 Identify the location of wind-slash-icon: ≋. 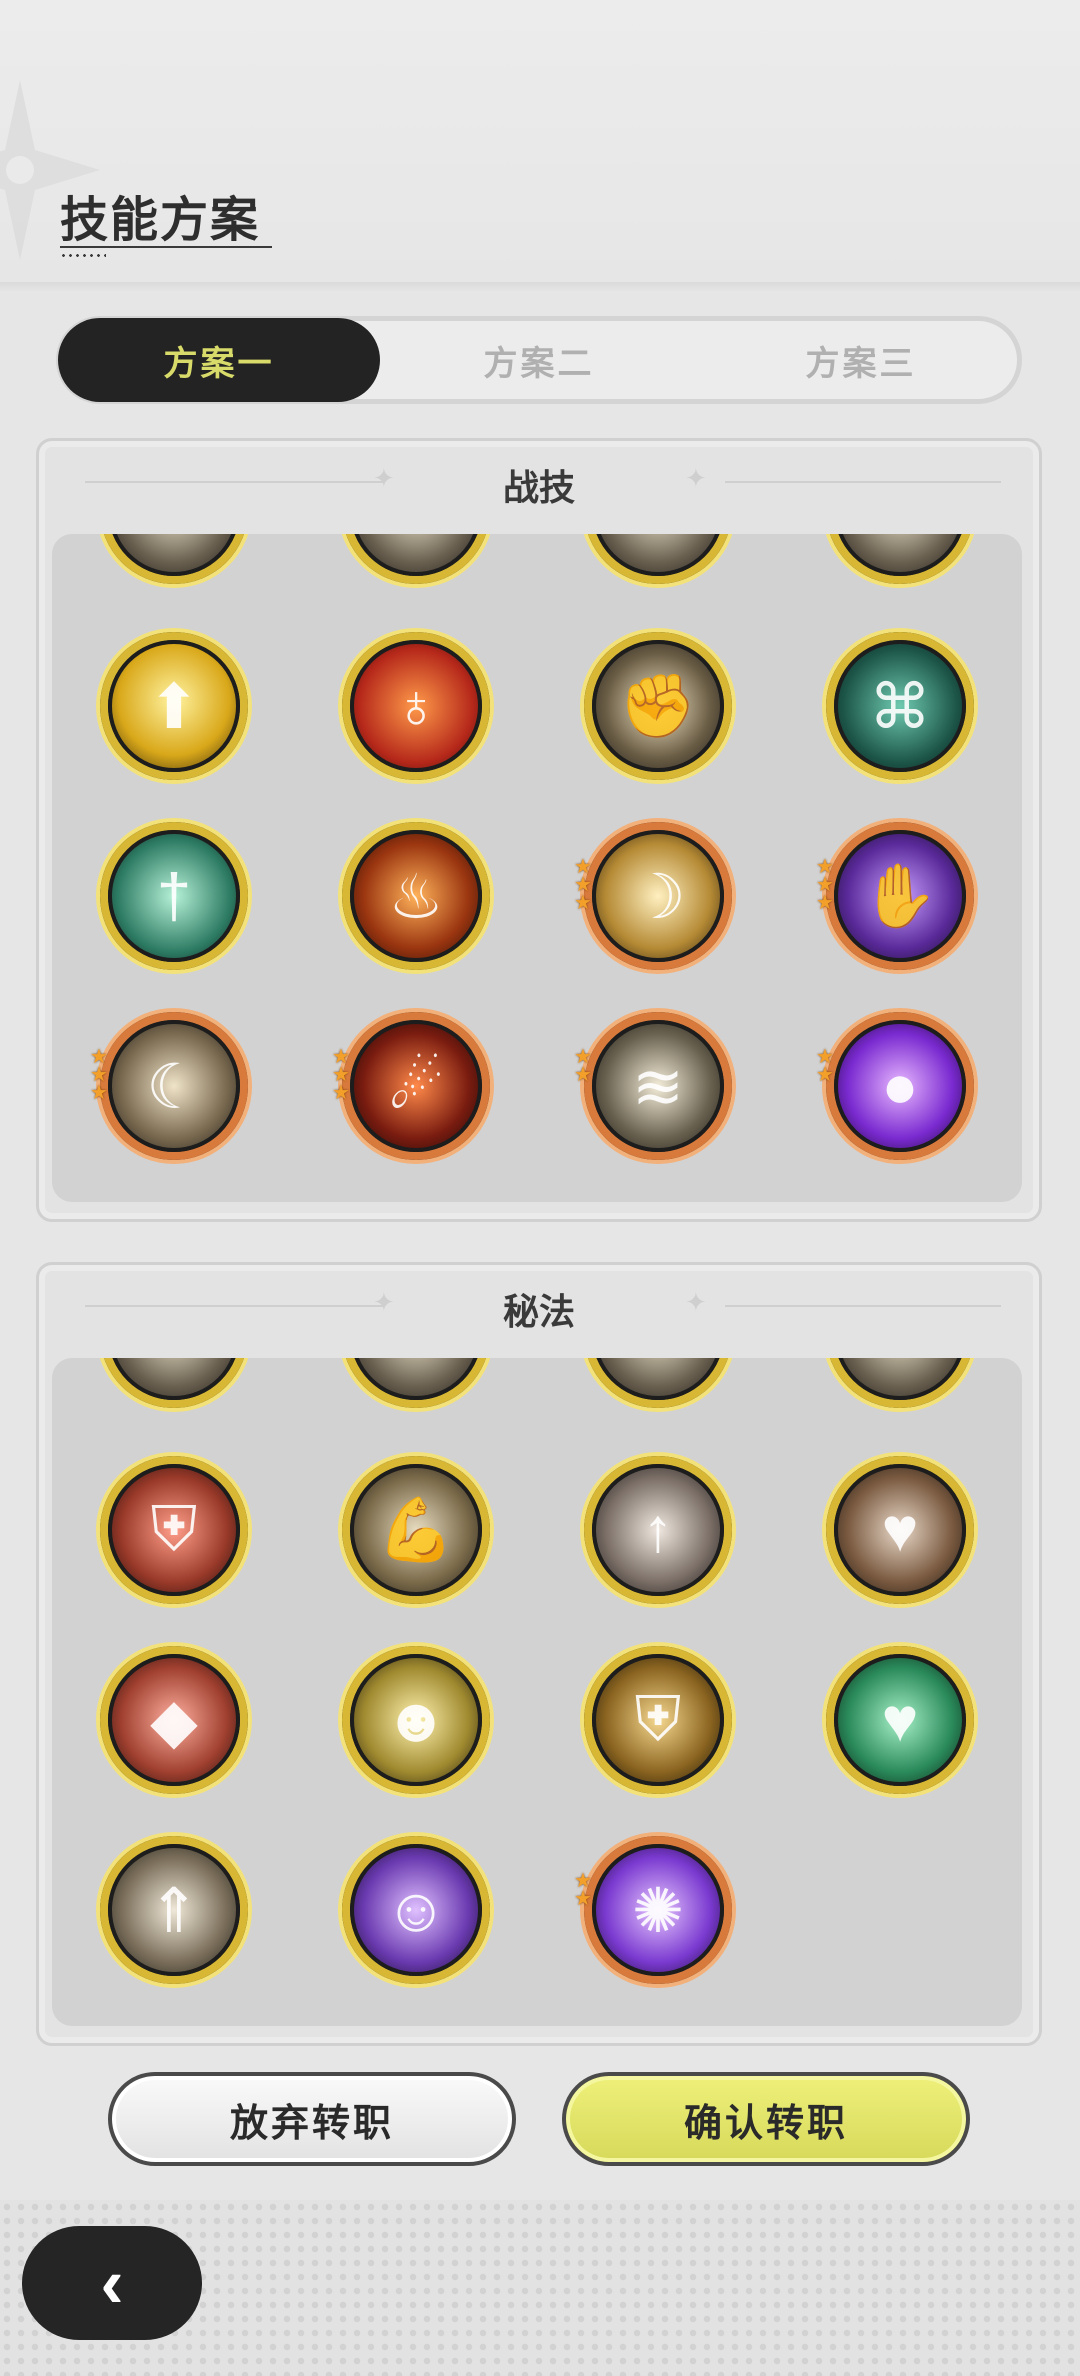
(658, 1086).